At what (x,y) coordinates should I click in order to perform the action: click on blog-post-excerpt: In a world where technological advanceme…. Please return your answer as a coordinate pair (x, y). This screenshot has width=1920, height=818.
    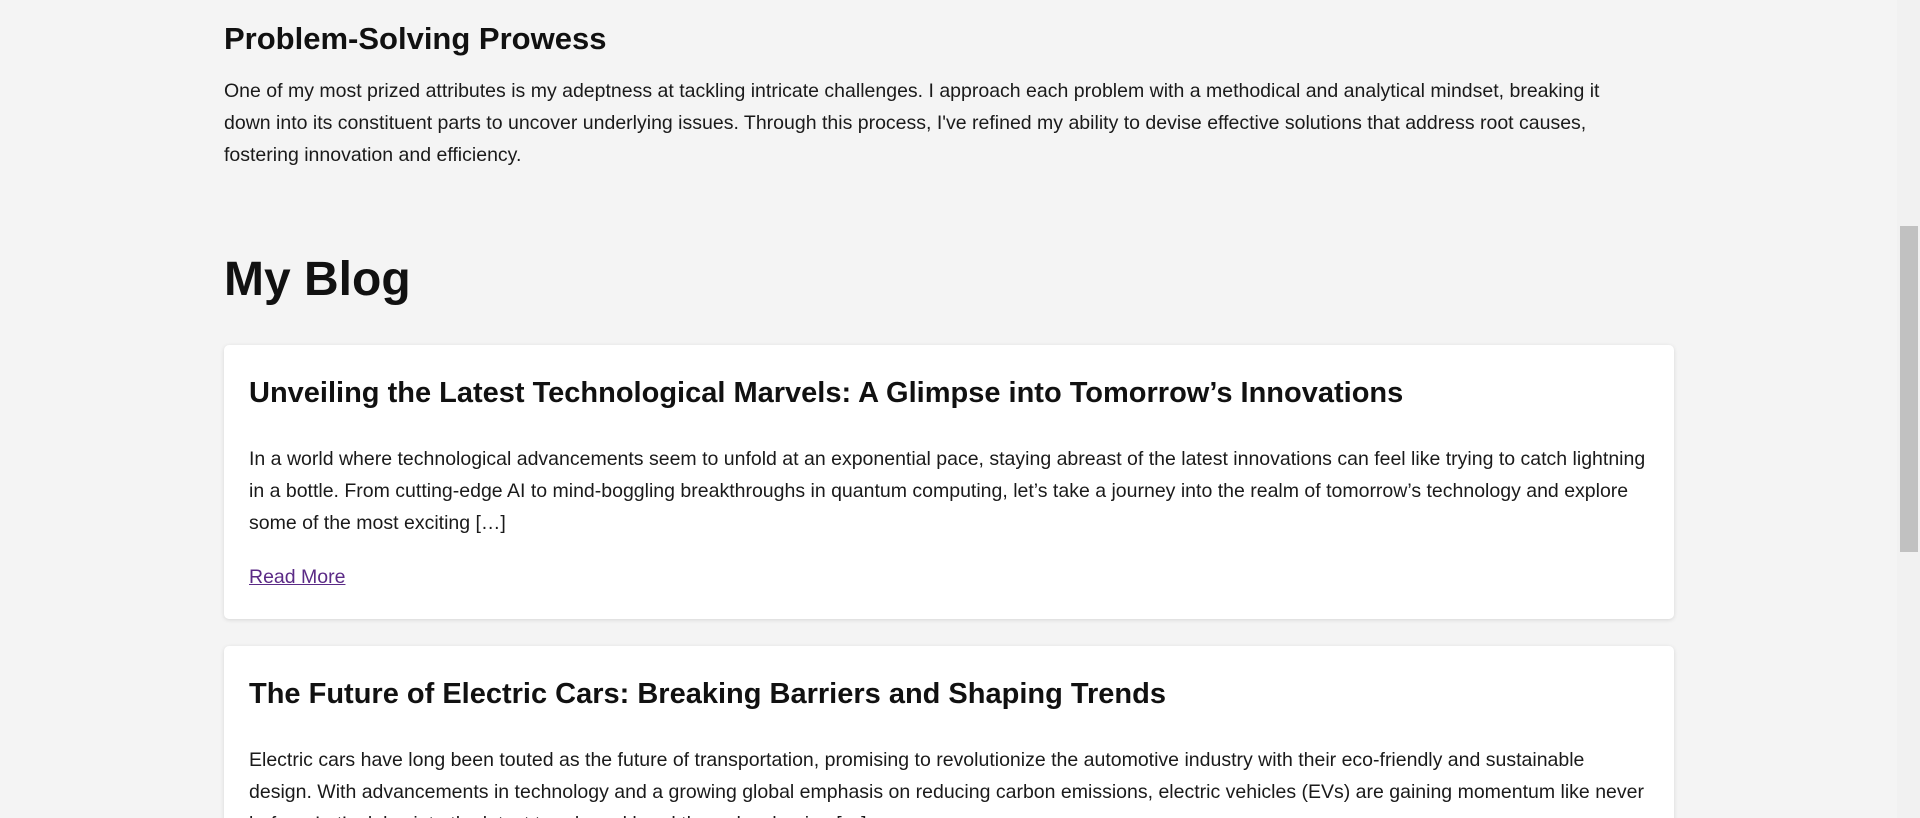
    Looking at the image, I should click on (947, 491).